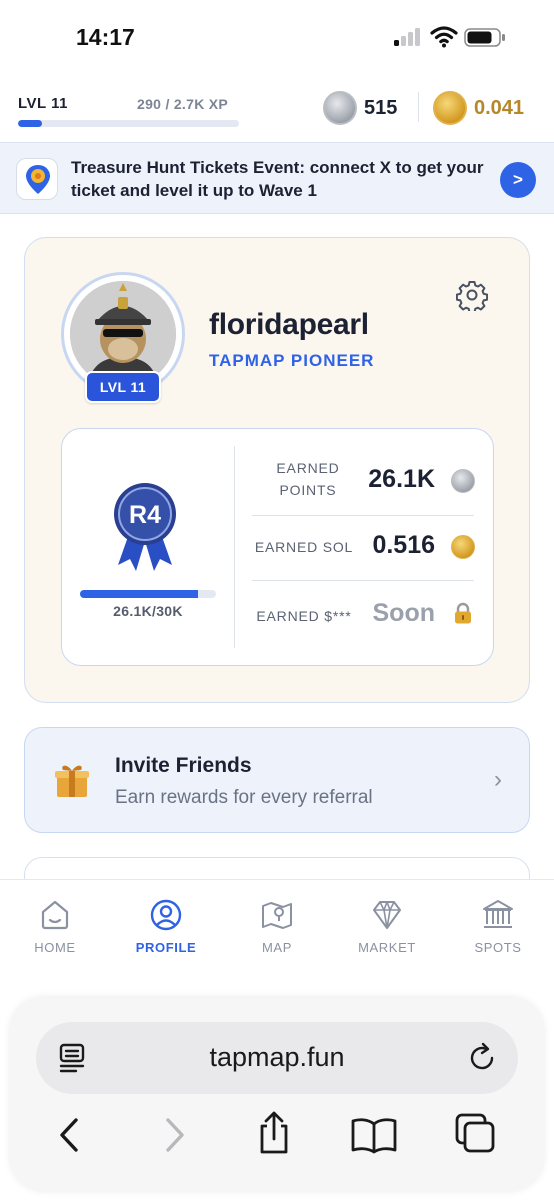 This screenshot has width=554, height=1200. Describe the element at coordinates (166, 915) in the screenshot. I see `profile-icon` at that location.